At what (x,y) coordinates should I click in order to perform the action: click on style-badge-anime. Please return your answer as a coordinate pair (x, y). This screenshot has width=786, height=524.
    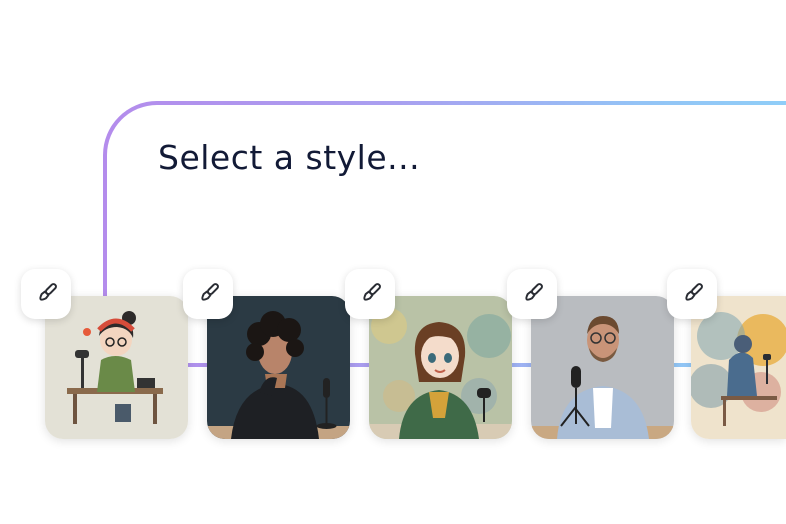
    Looking at the image, I should click on (370, 294).